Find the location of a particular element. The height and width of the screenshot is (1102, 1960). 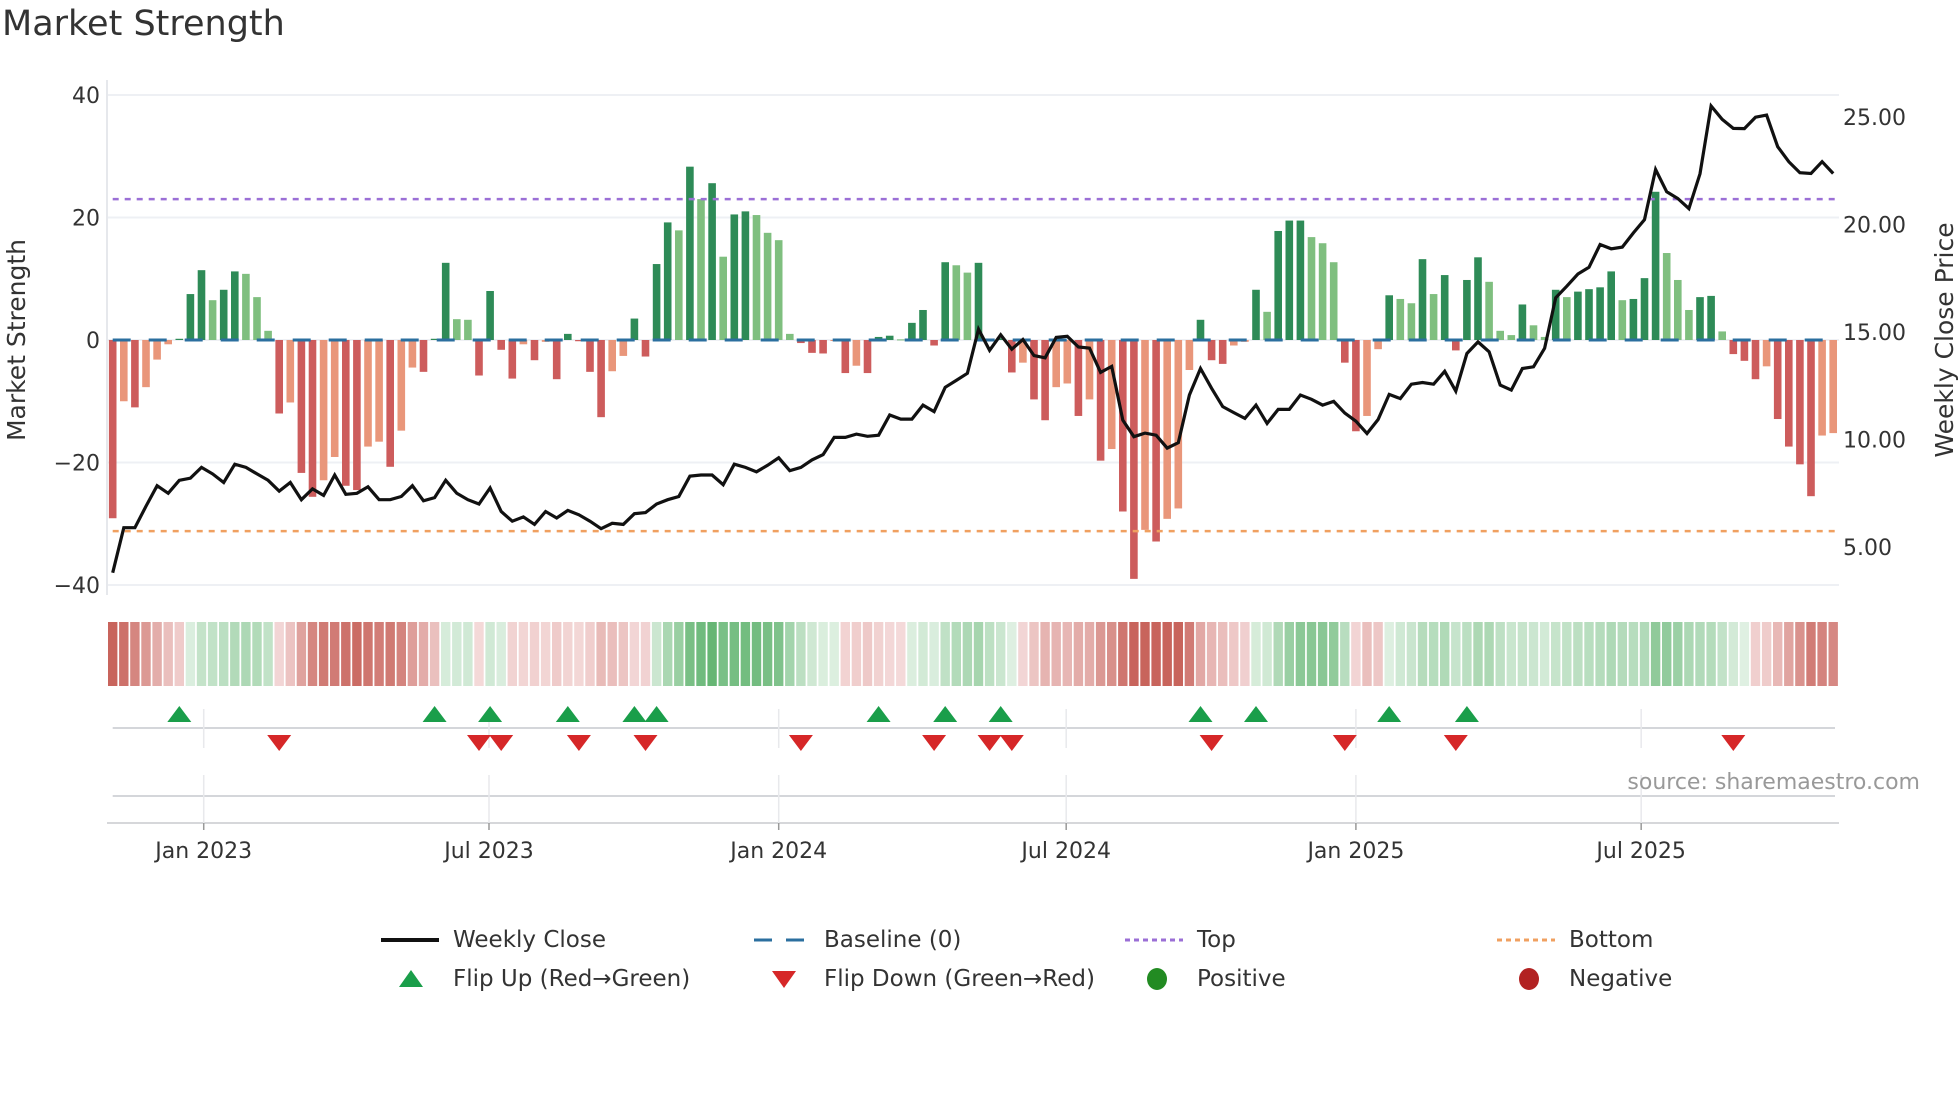

legend-label: Weekly Close is located at coordinates (529, 940).